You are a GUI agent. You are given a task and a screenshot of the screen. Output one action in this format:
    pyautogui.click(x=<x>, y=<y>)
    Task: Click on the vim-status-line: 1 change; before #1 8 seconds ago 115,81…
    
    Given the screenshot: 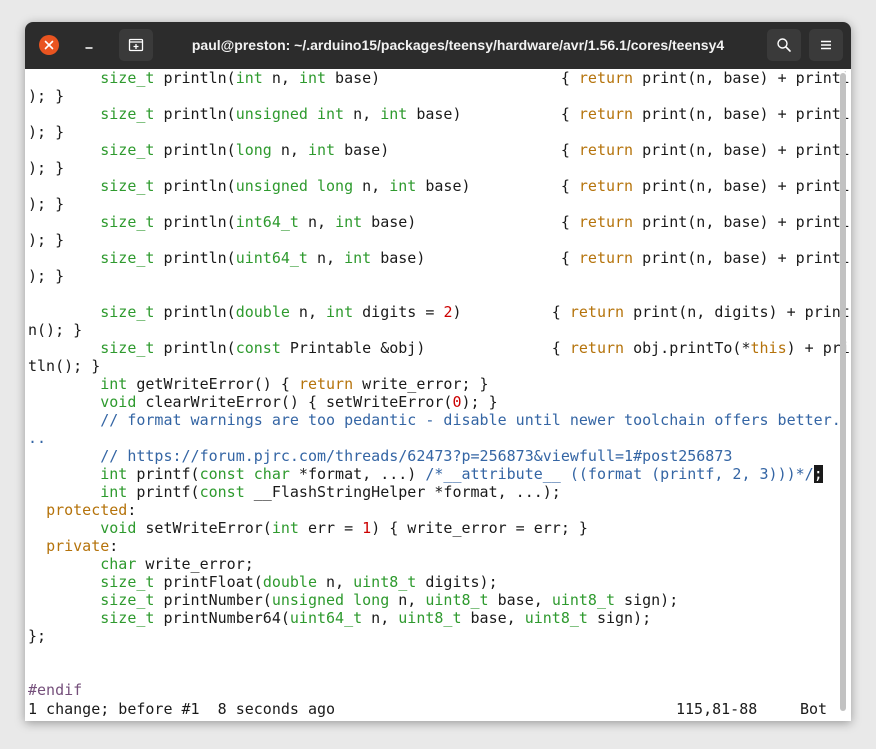 What is the action you would take?
    pyautogui.click(x=433, y=709)
    